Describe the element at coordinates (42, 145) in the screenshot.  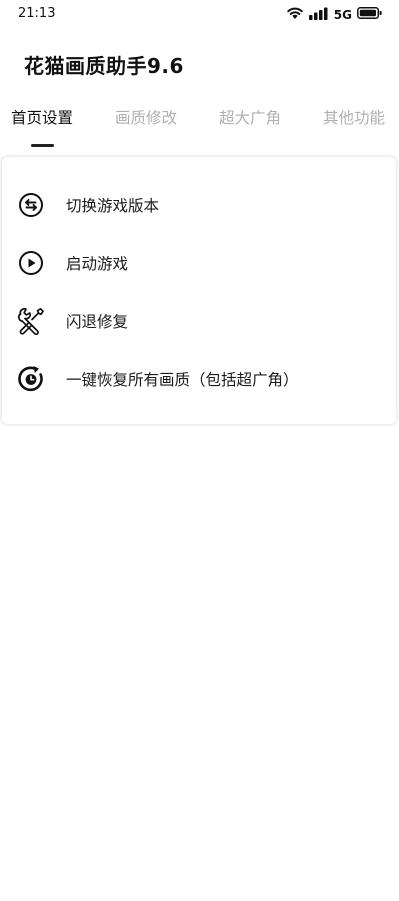
I see `active-tab-indicator` at that location.